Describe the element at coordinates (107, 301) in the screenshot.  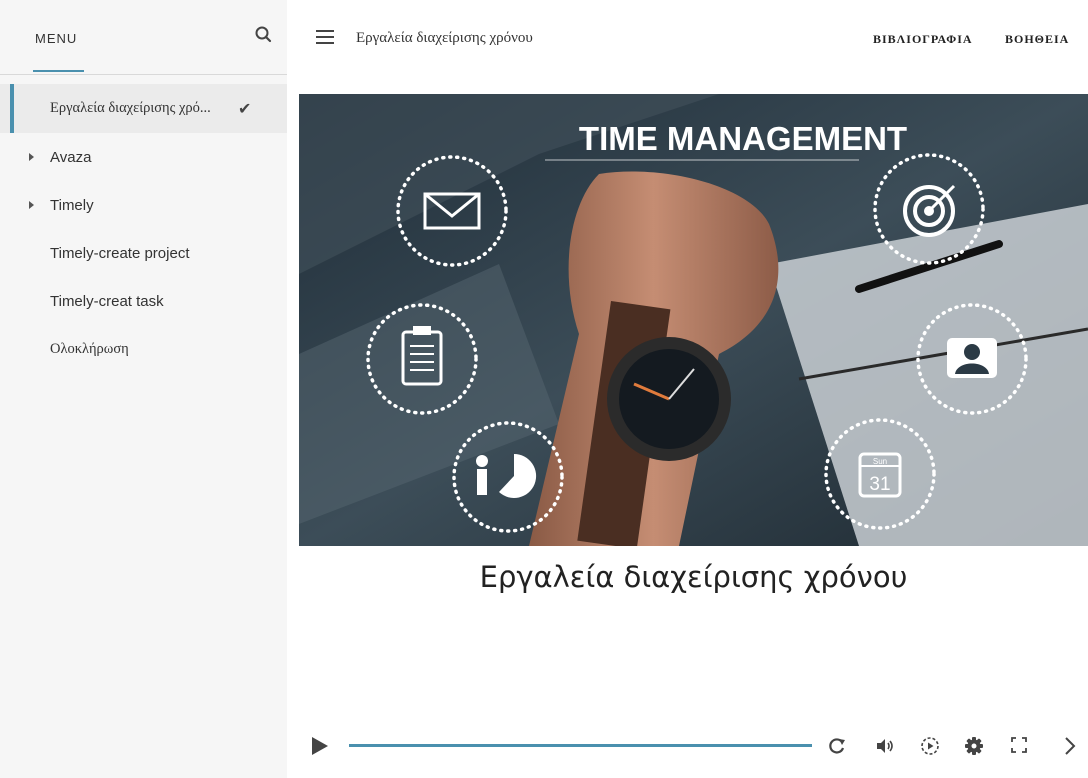
I see `sidebar-item-label: Timely-creat task` at that location.